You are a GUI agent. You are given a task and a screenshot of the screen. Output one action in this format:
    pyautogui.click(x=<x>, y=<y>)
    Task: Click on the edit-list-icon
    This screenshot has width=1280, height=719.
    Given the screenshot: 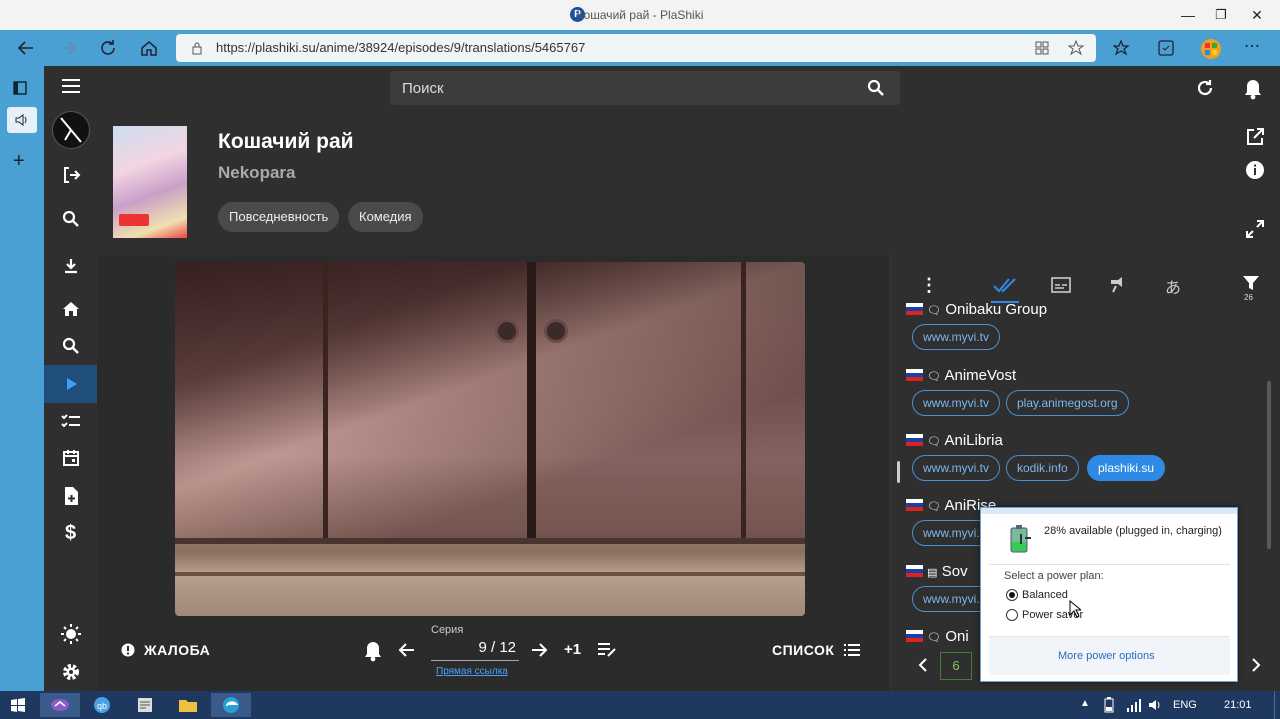 What is the action you would take?
    pyautogui.click(x=607, y=650)
    